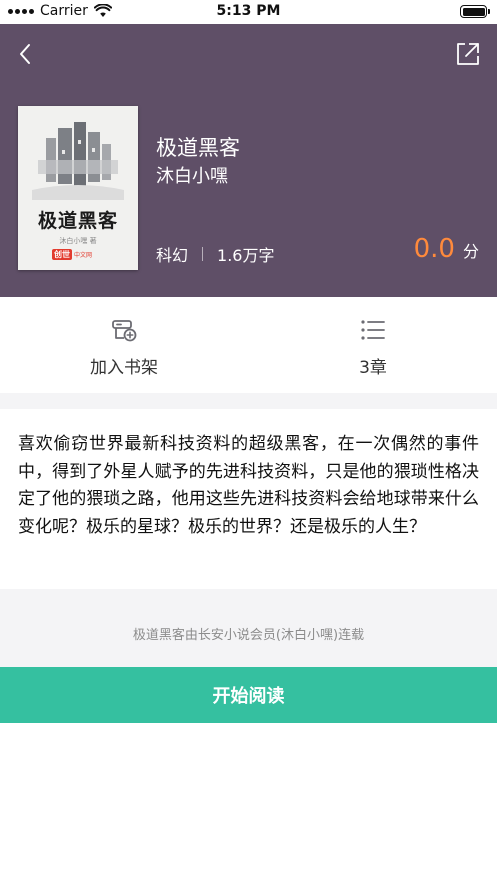 Image resolution: width=497 pixels, height=883 pixels. I want to click on cover-title: 极道黑客, so click(77, 221).